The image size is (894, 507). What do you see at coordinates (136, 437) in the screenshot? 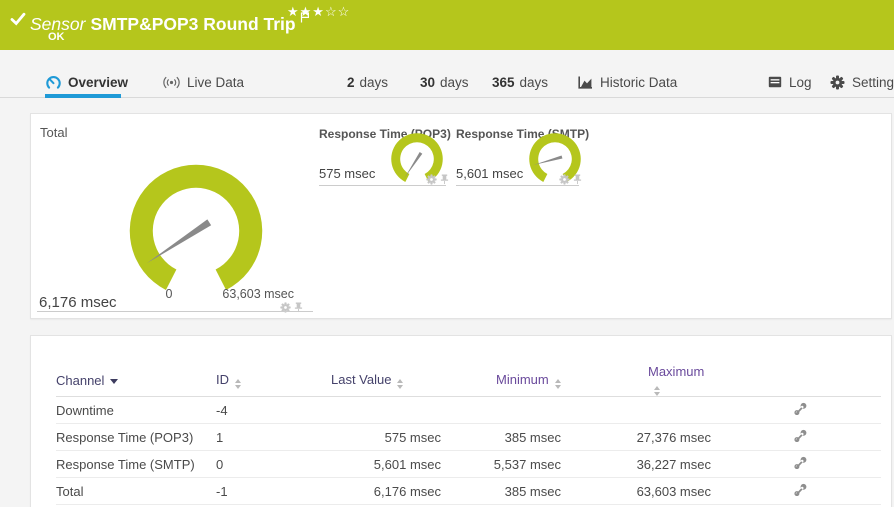
I see `cell-channel: Response Time (POP3)` at bounding box center [136, 437].